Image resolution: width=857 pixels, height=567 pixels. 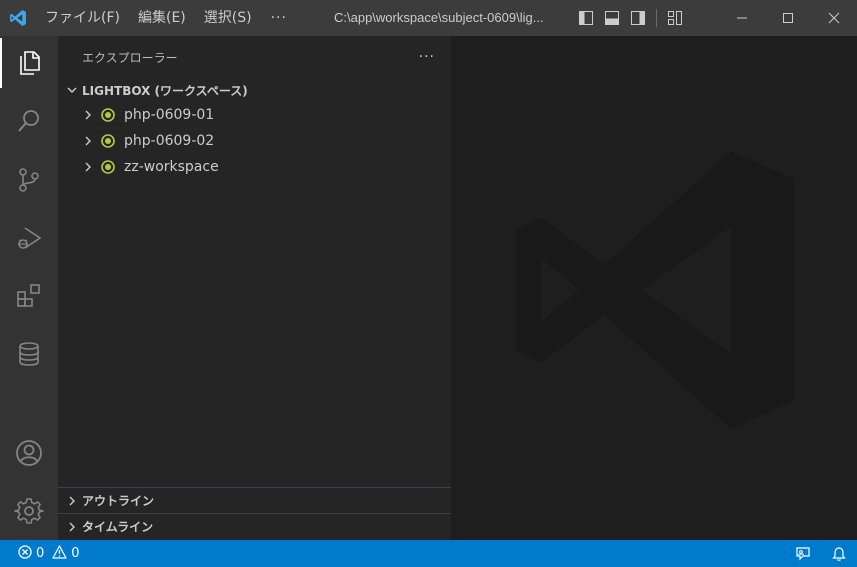 I want to click on source-control-icon, so click(x=29, y=180).